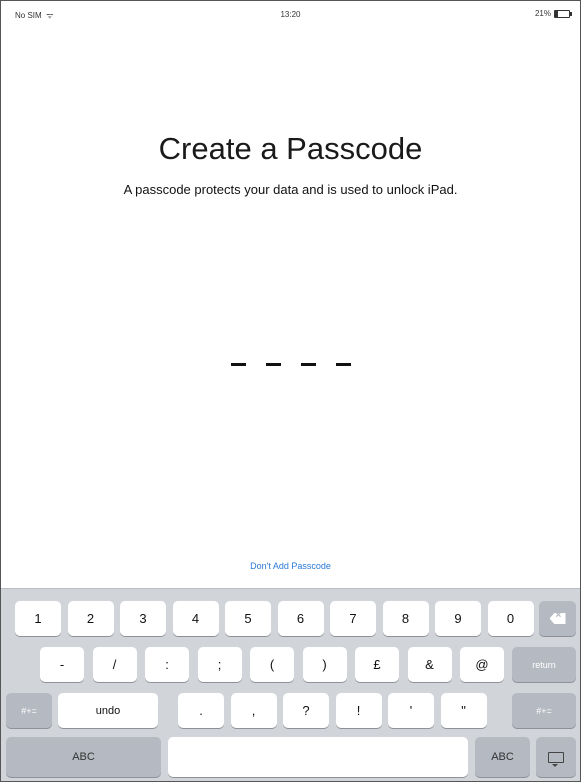 The width and height of the screenshot is (581, 782). What do you see at coordinates (108, 710) in the screenshot?
I see `undo-key: undo` at bounding box center [108, 710].